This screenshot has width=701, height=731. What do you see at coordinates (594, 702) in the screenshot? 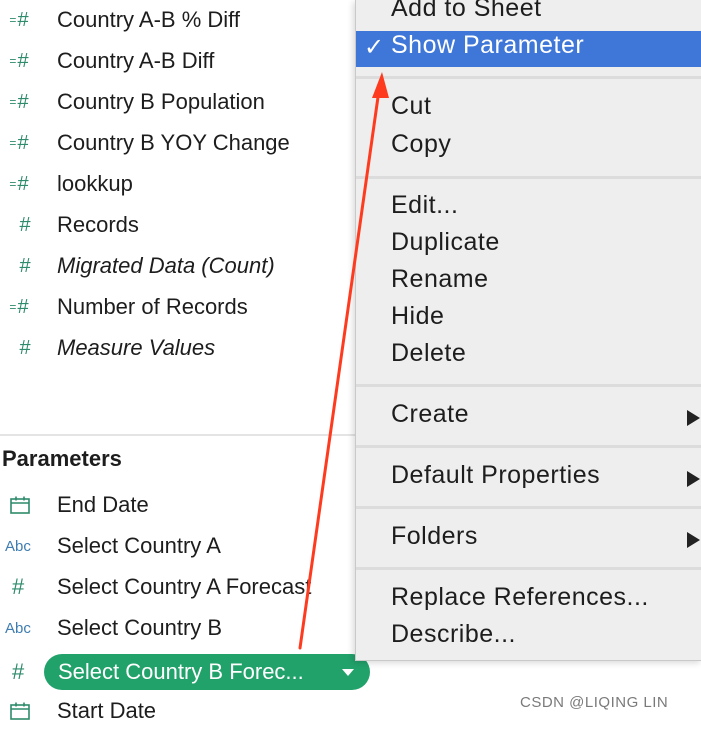
I see `watermark: CSDN @LIQING LIN` at bounding box center [594, 702].